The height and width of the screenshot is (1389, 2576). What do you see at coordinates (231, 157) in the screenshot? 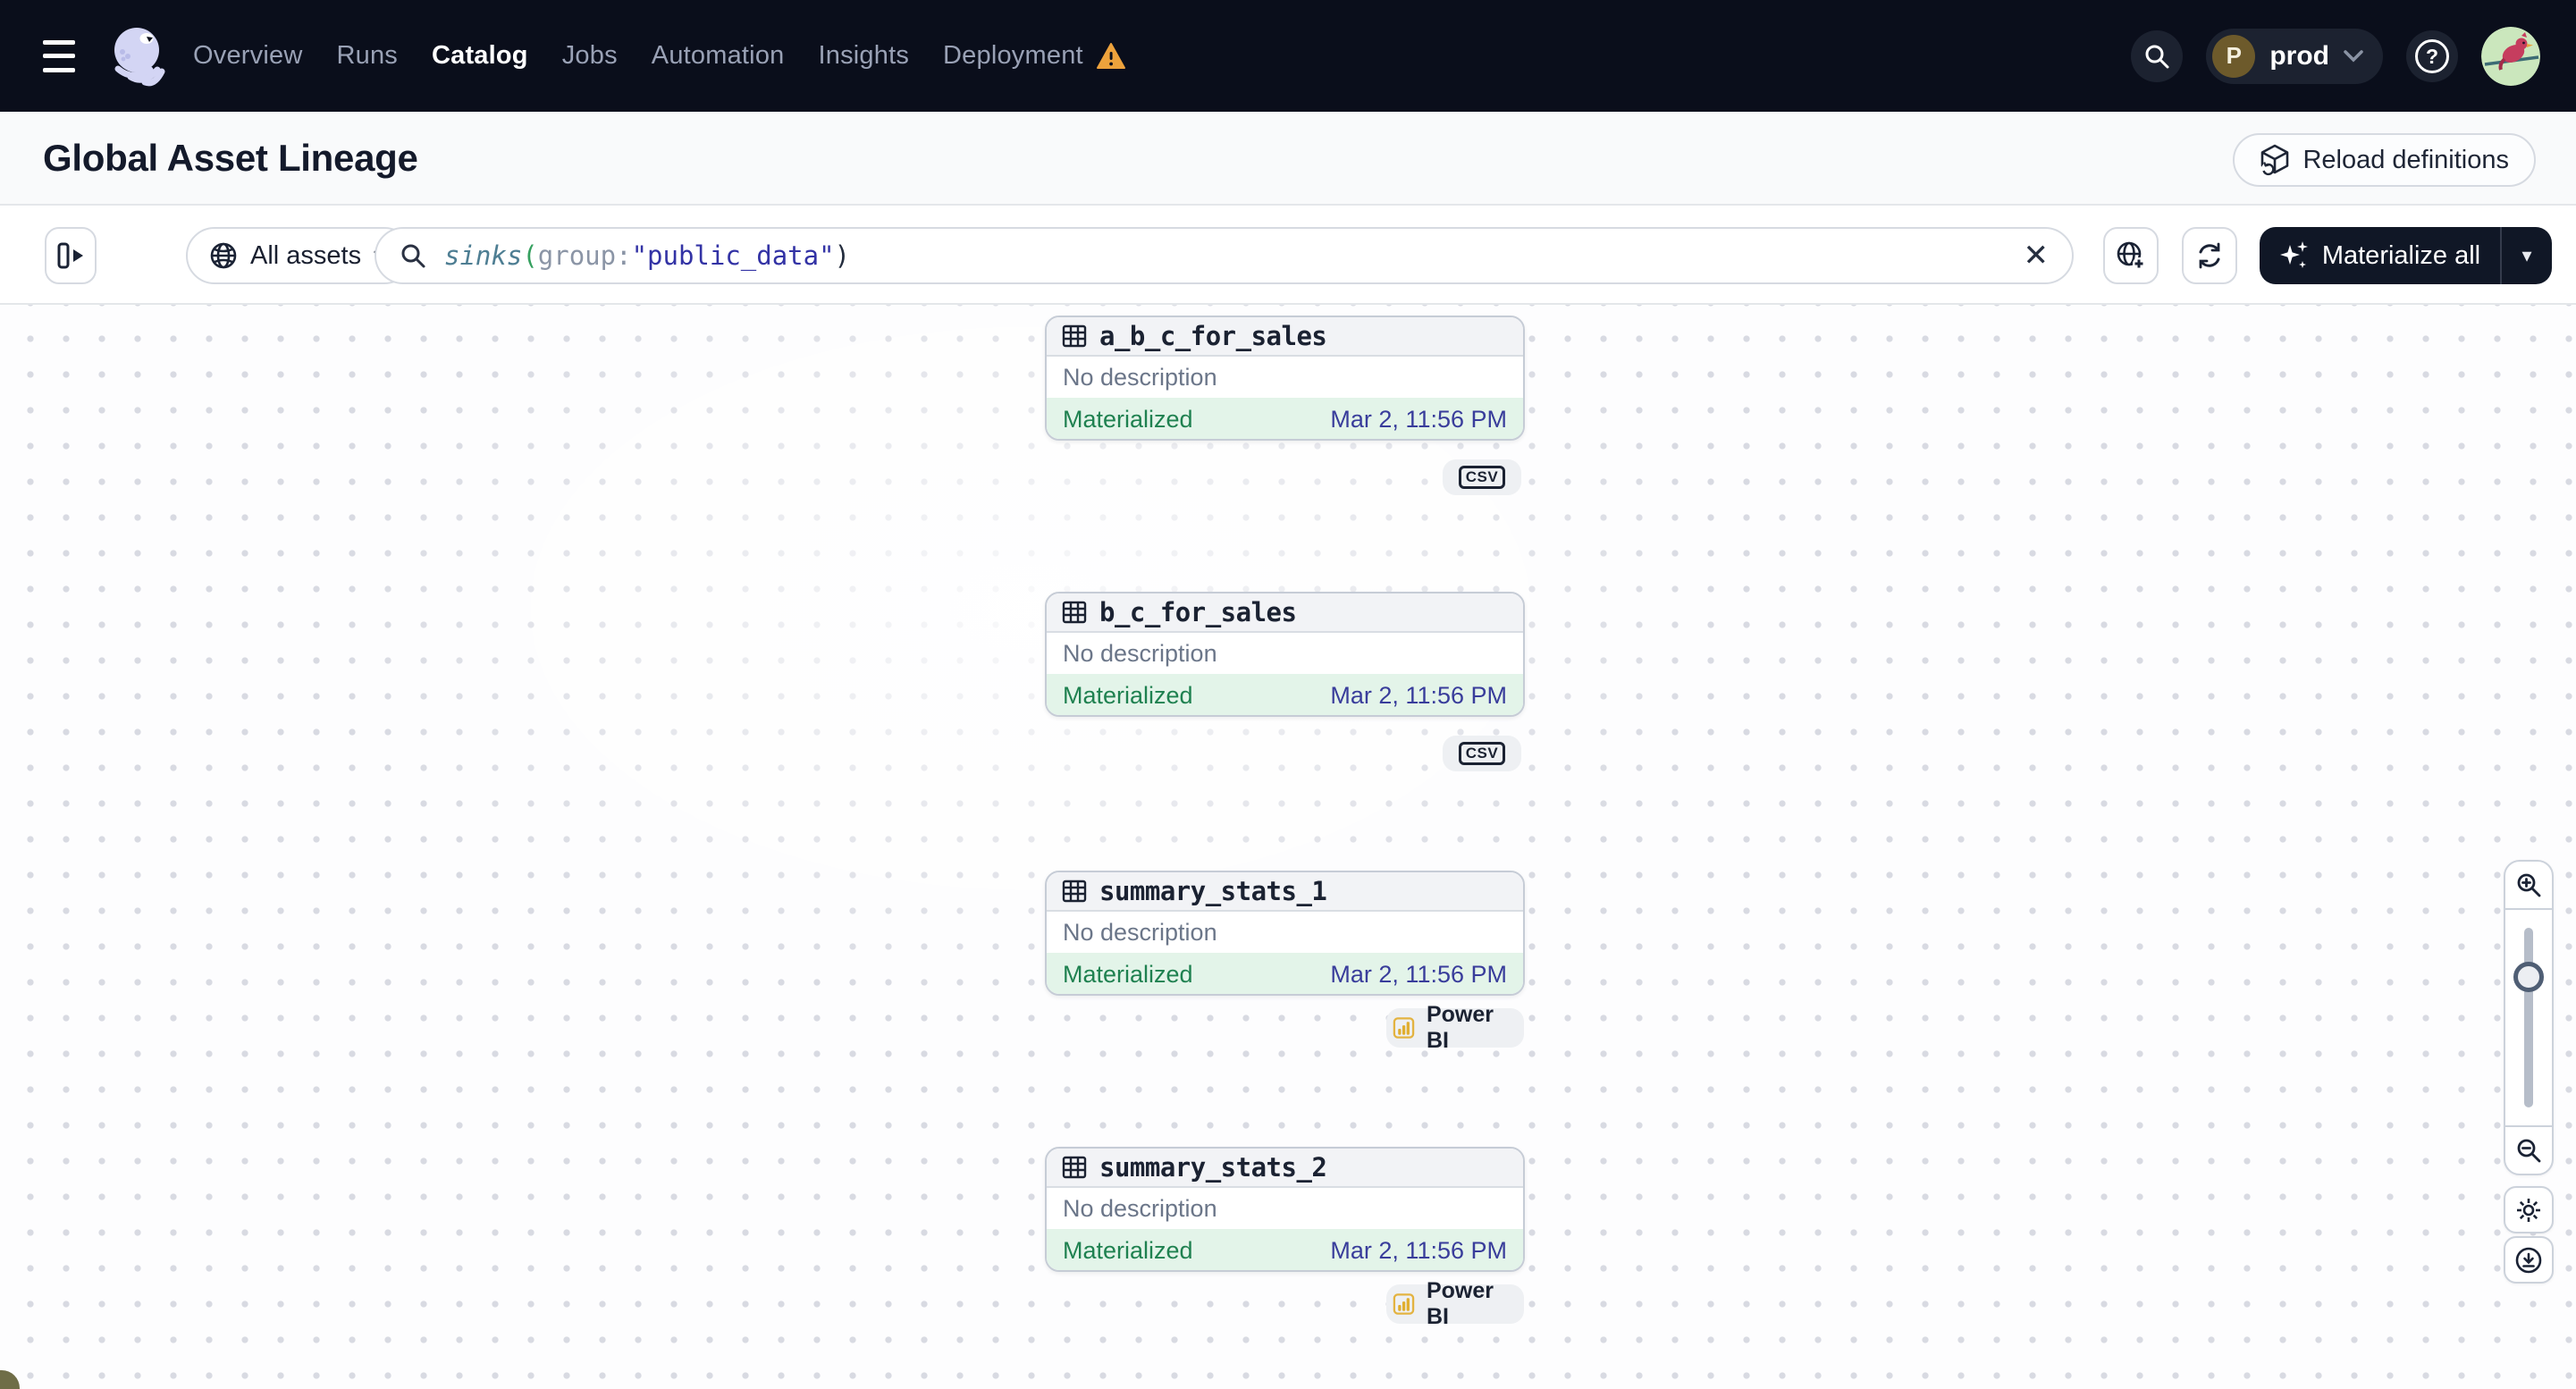
I see `page-title: Global Asset Lineage` at bounding box center [231, 157].